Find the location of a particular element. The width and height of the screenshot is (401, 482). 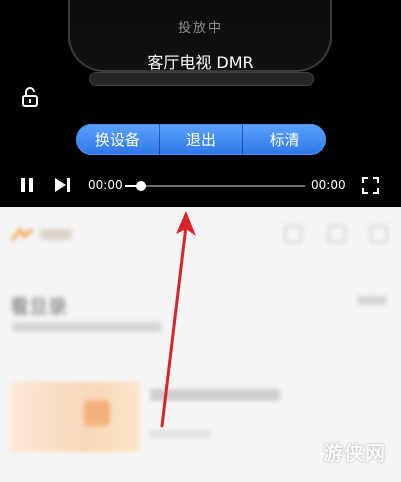

background-page-title: 看旦录 is located at coordinates (39, 307).